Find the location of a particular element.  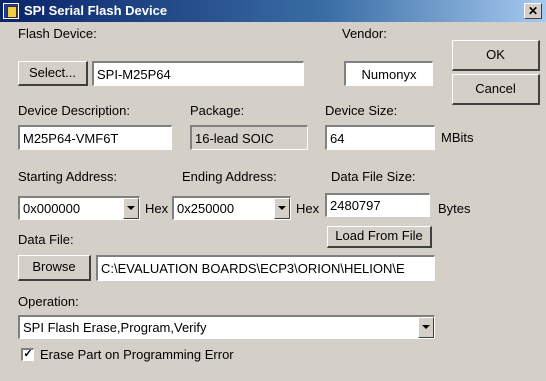

package-field: 16-lead SOIC is located at coordinates (249, 137).